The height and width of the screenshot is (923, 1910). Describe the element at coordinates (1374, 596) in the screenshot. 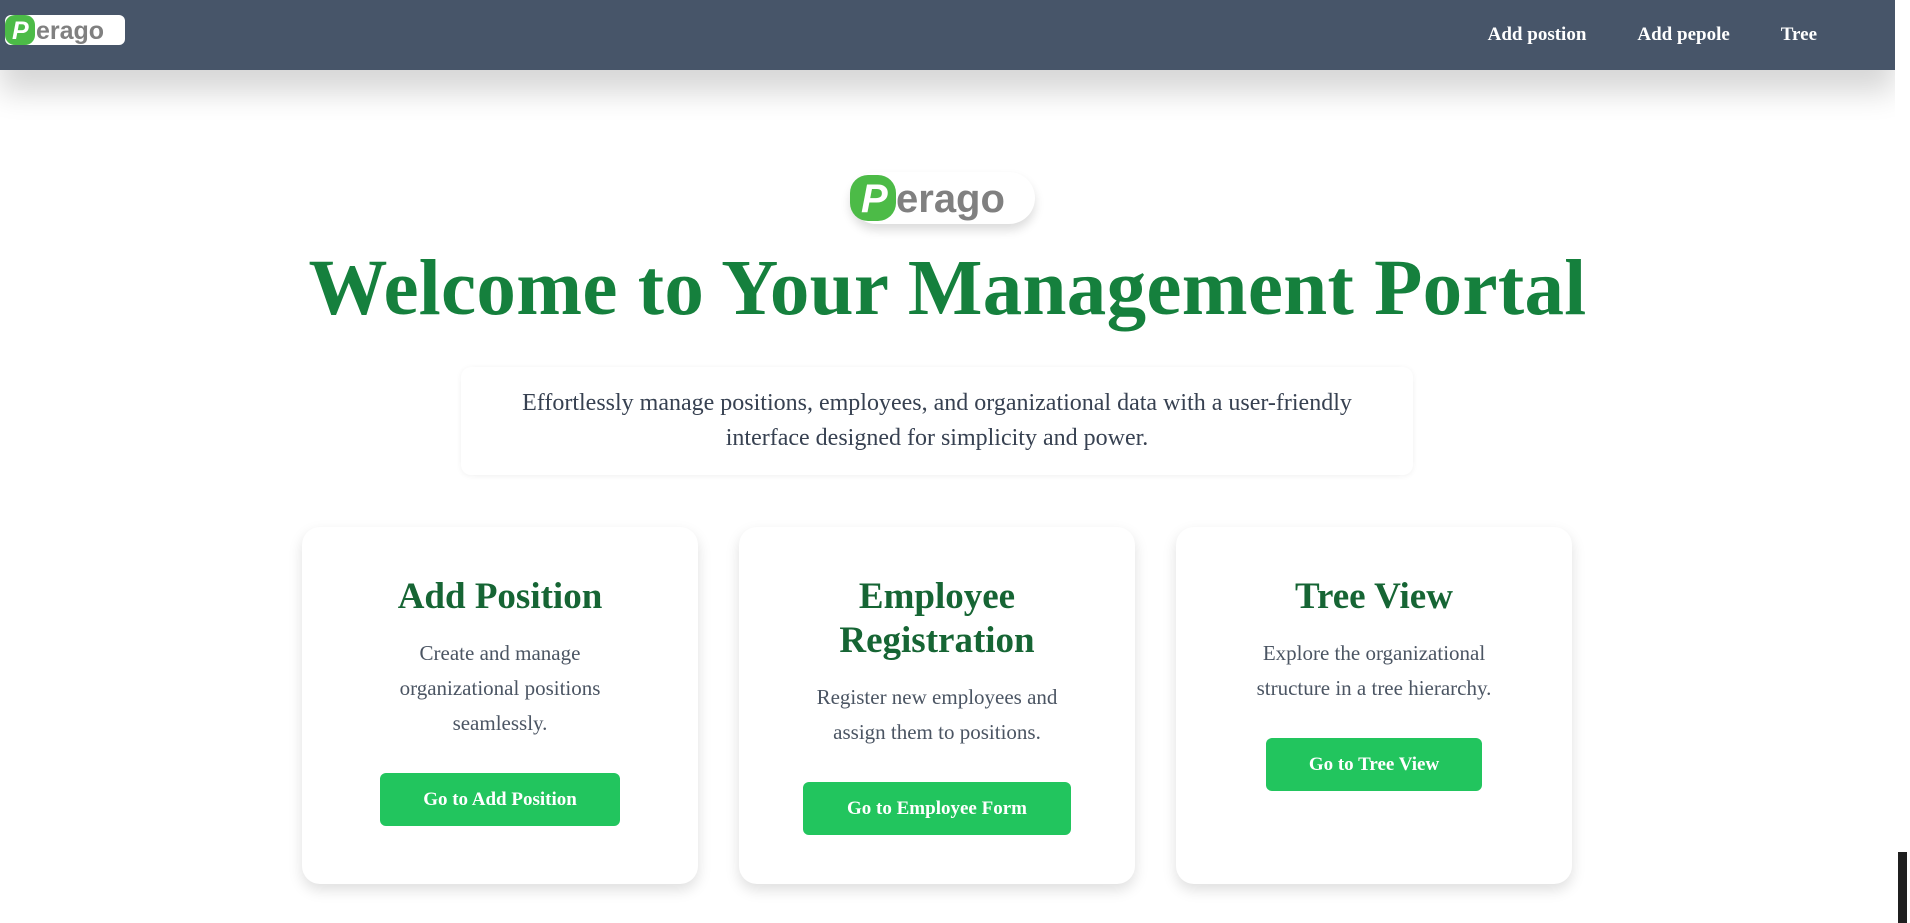

I see `card-title: Tree View` at that location.